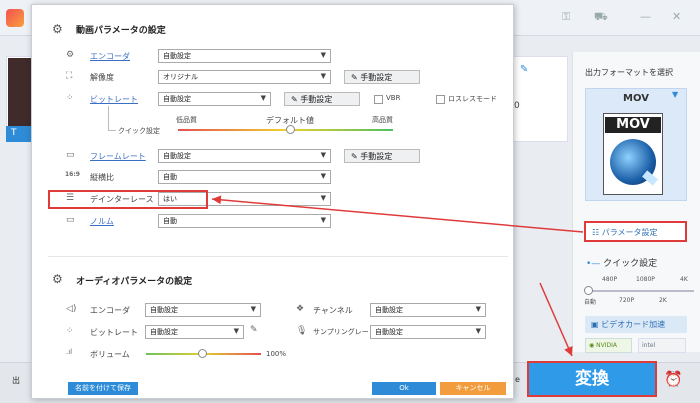 This screenshot has height=403, width=700. I want to click on arrow-to-deinterlace, so click(397, 214).